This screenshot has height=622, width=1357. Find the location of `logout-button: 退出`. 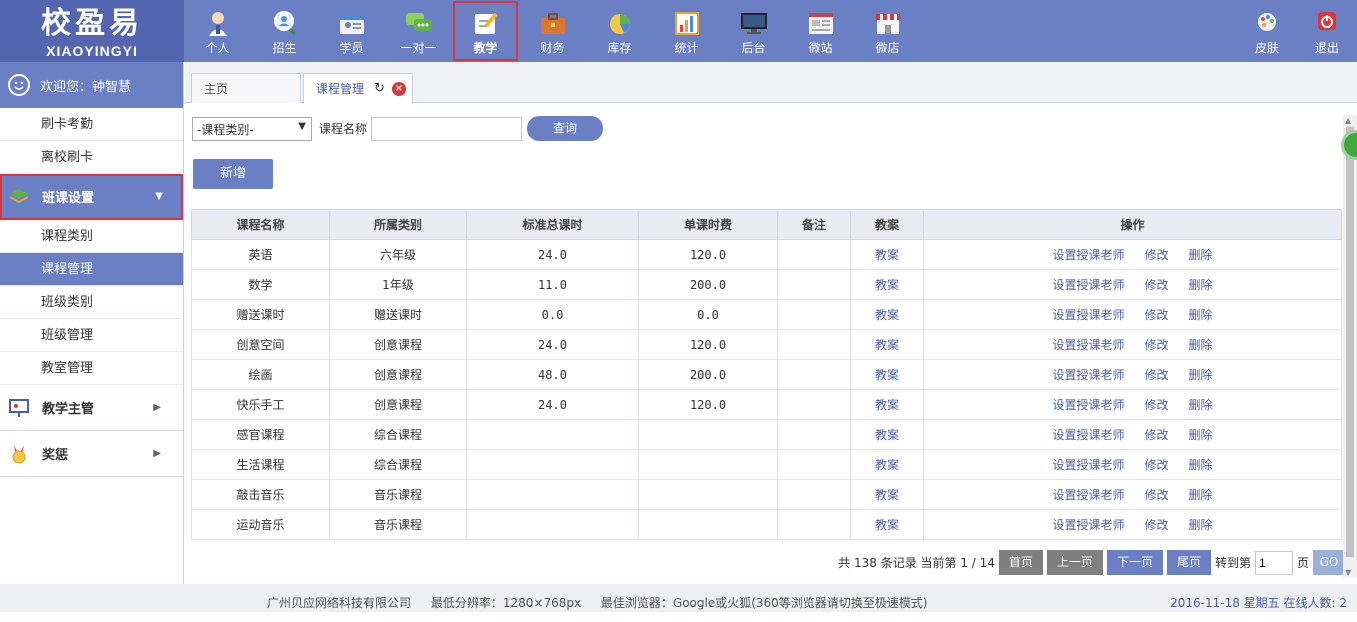

logout-button: 退出 is located at coordinates (1327, 31).